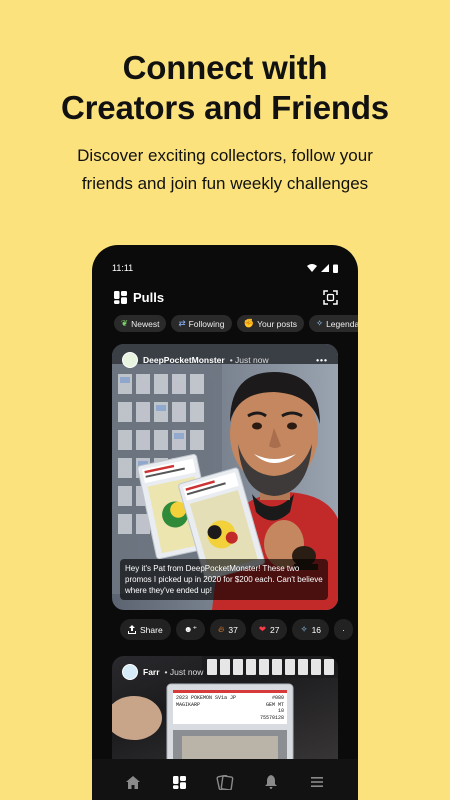 The width and height of the screenshot is (450, 800). What do you see at coordinates (330, 297) in the screenshot?
I see `scan-icon` at bounding box center [330, 297].